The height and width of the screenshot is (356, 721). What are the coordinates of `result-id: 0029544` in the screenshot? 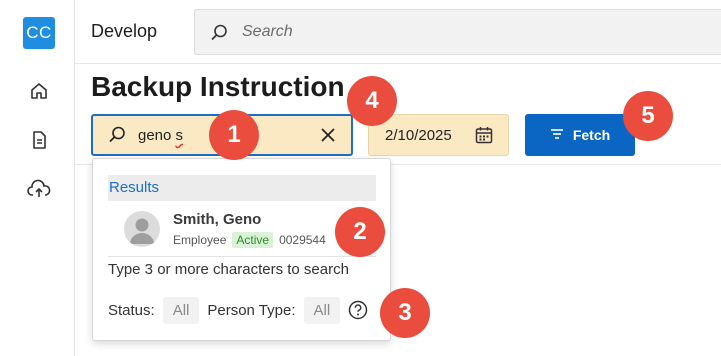 It's located at (302, 240).